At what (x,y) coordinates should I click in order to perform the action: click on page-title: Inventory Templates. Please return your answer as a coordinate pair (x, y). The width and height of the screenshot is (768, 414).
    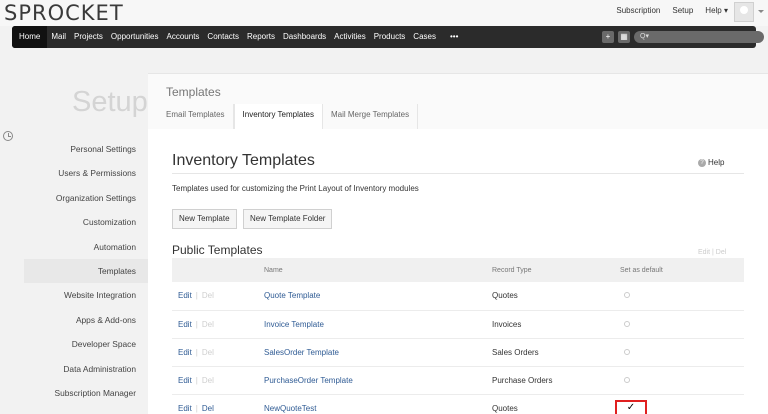
    Looking at the image, I should click on (243, 160).